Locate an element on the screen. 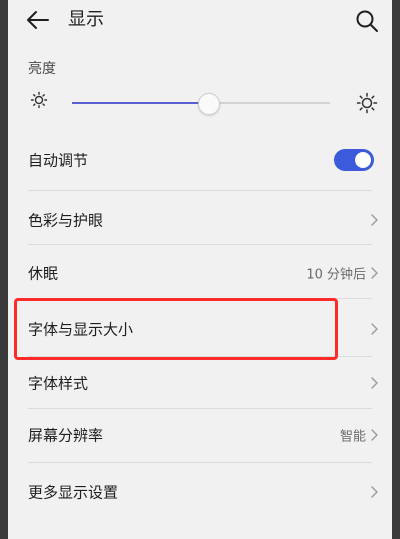  color-eye-comfort-row: 色彩与护眼 is located at coordinates (200, 220).